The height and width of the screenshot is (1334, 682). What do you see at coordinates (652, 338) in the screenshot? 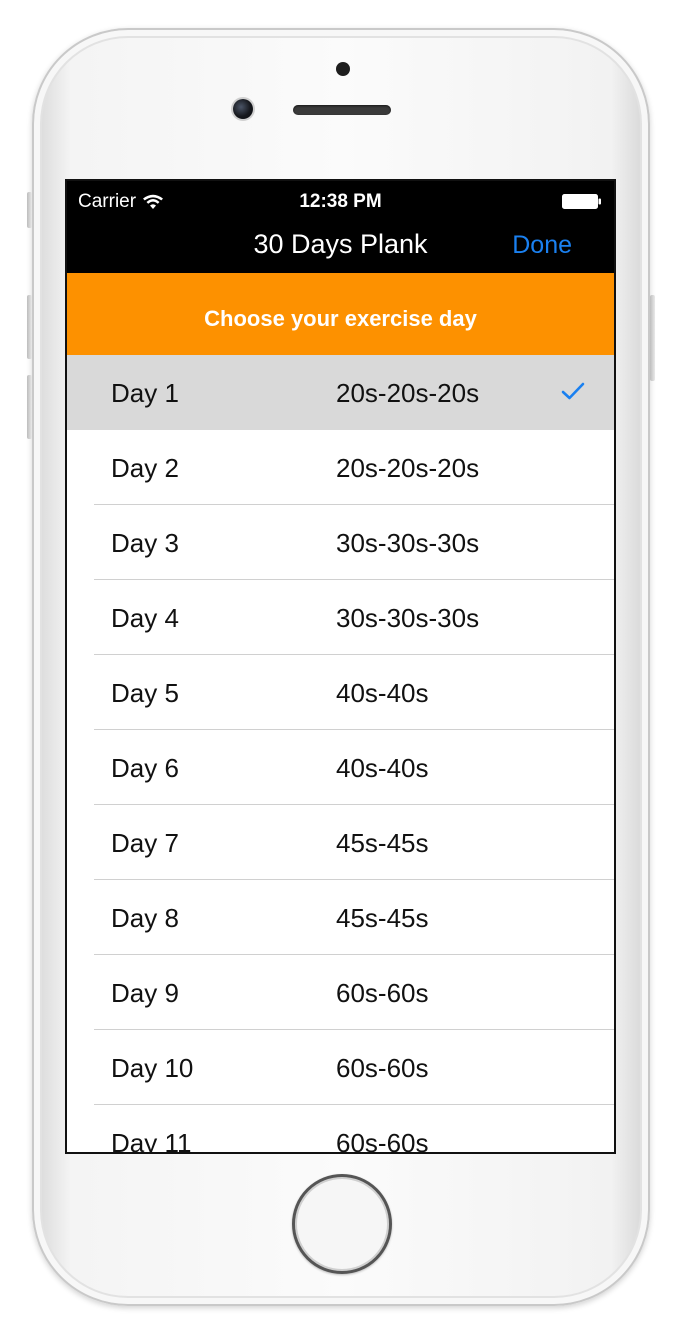
I see `power-button` at bounding box center [652, 338].